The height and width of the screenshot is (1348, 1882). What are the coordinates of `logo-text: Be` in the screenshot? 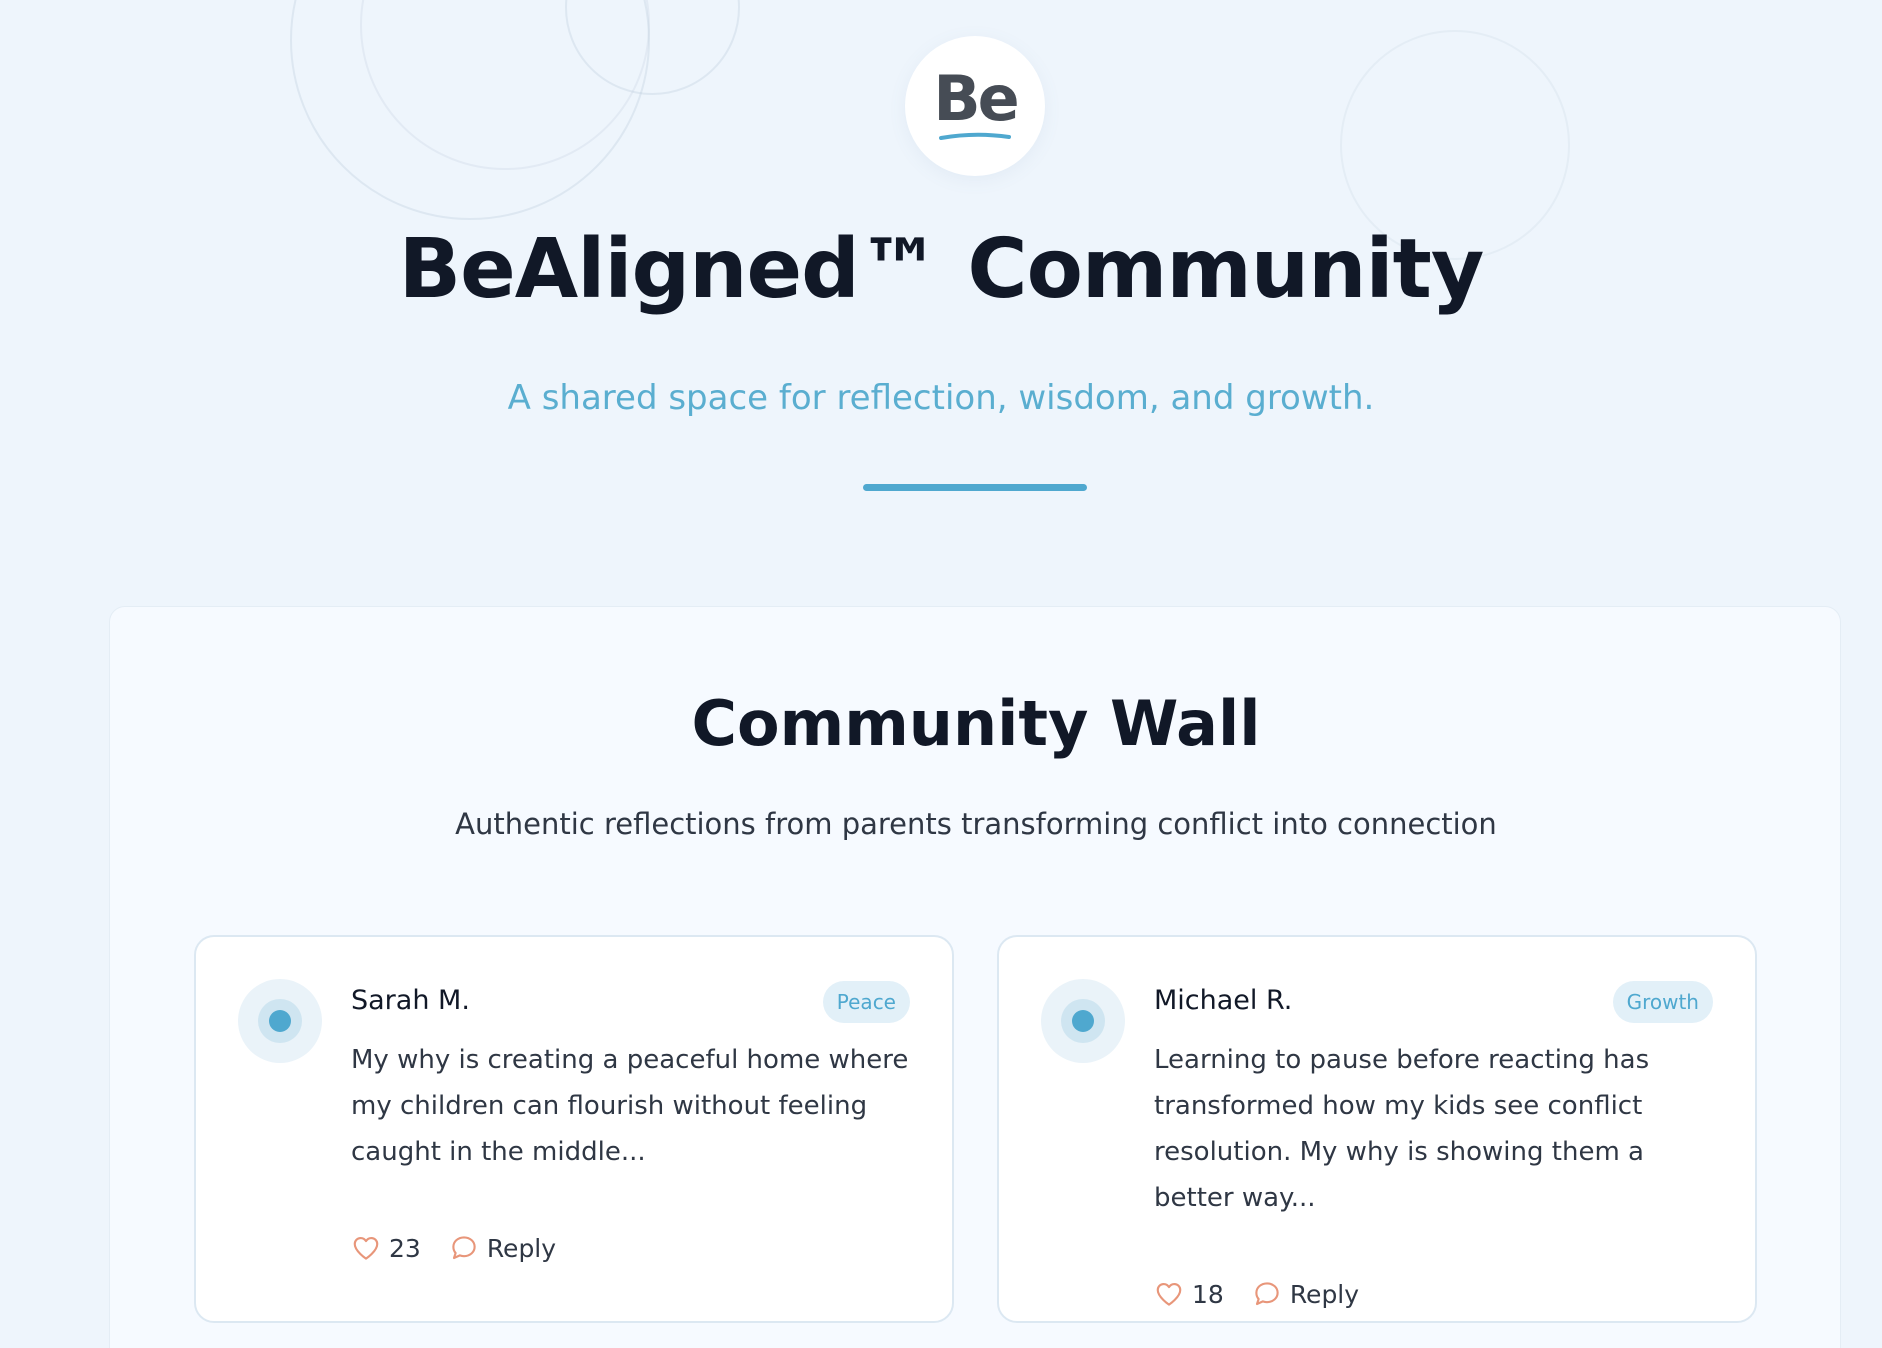 It's located at (976, 98).